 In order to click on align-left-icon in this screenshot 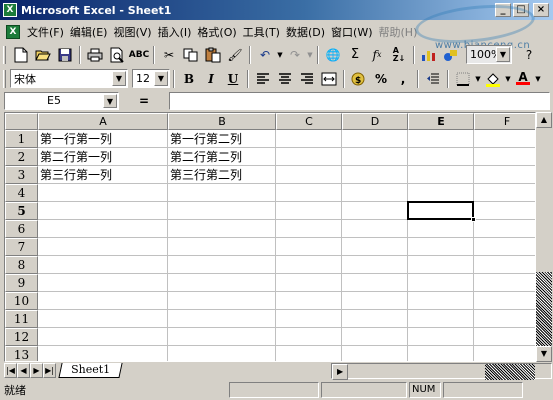, I will do `click(263, 78)`.